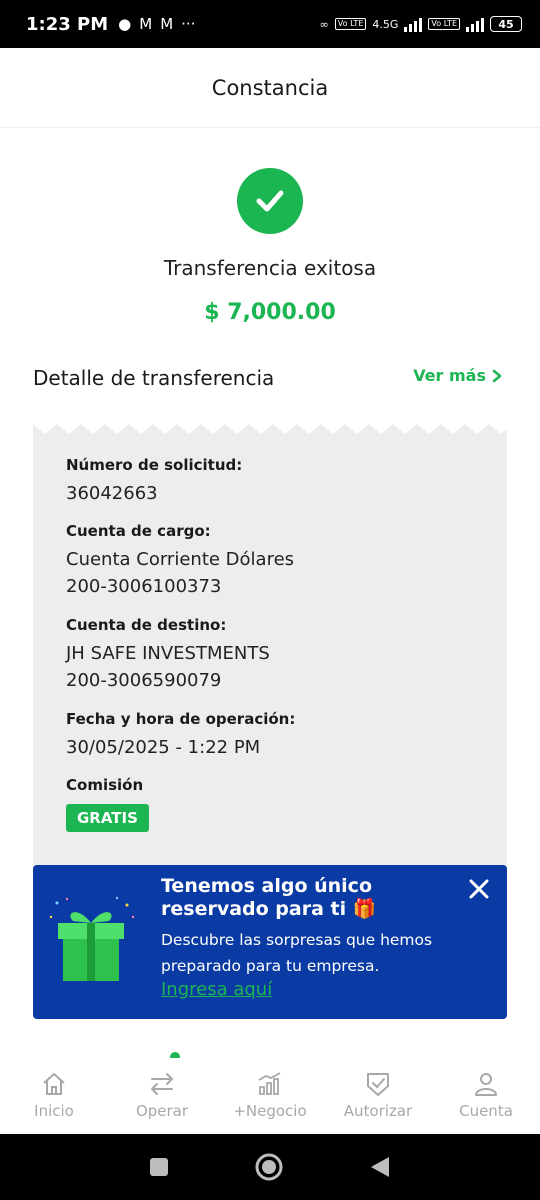  What do you see at coordinates (54, 1084) in the screenshot?
I see `home-icon` at bounding box center [54, 1084].